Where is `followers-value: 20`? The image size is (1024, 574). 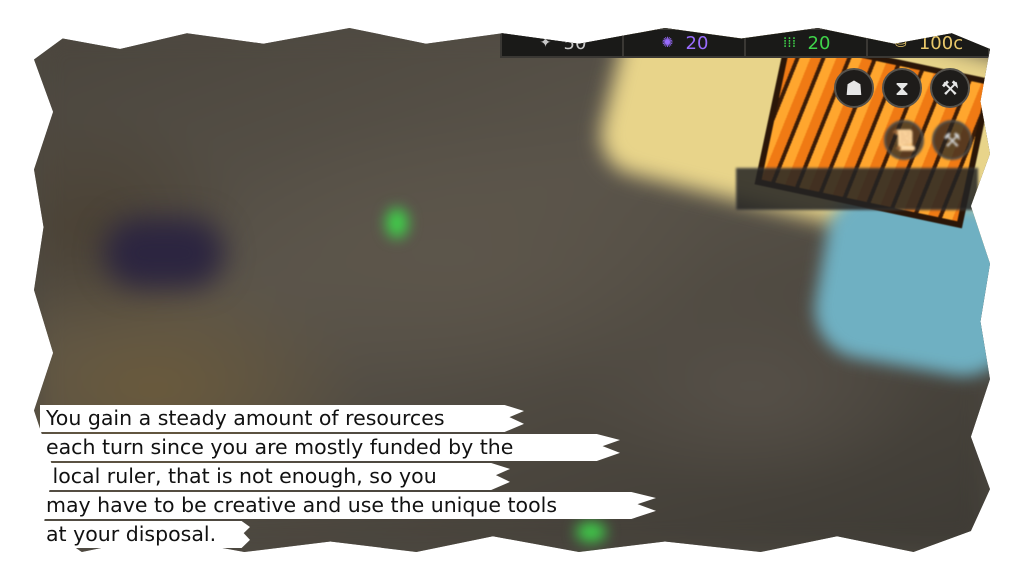 followers-value: 20 is located at coordinates (819, 43).